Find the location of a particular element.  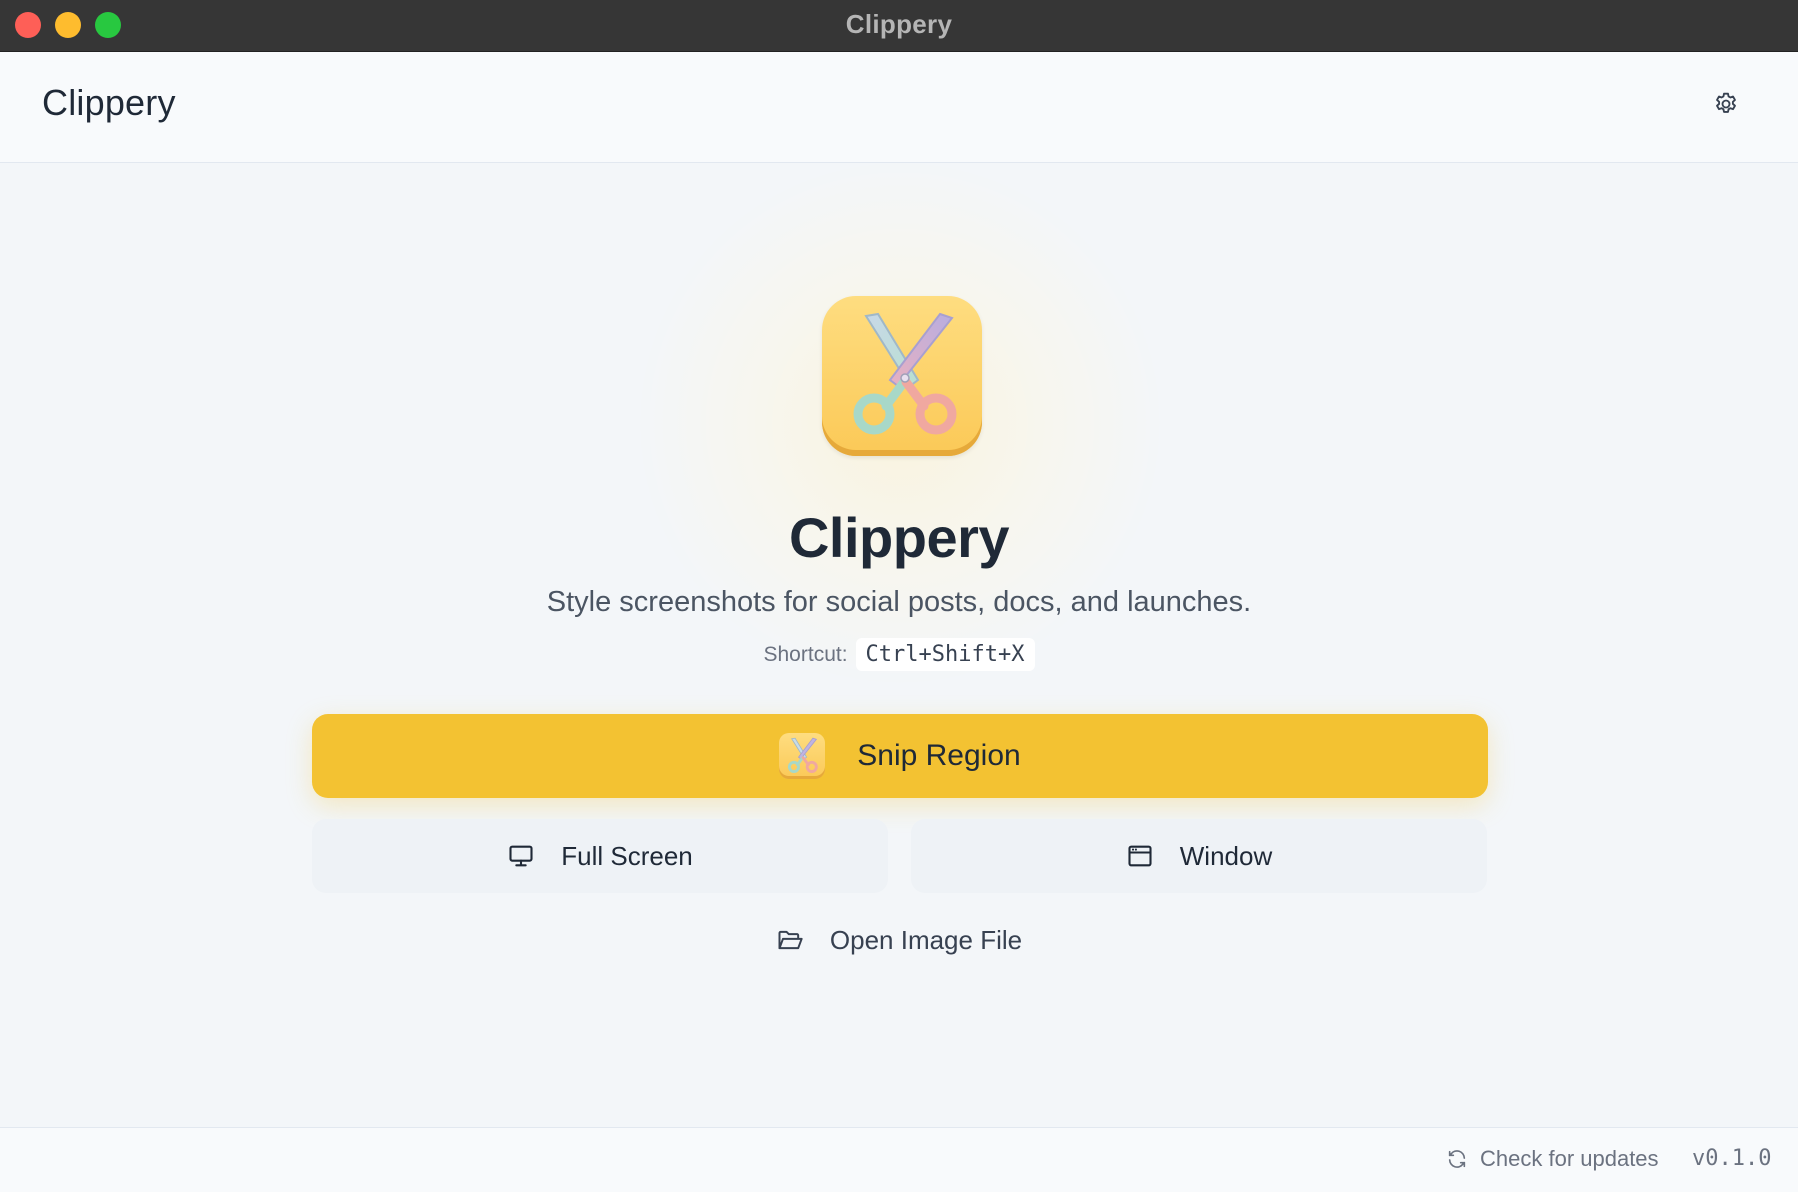

version-label: v0.1.0 is located at coordinates (1732, 1158).